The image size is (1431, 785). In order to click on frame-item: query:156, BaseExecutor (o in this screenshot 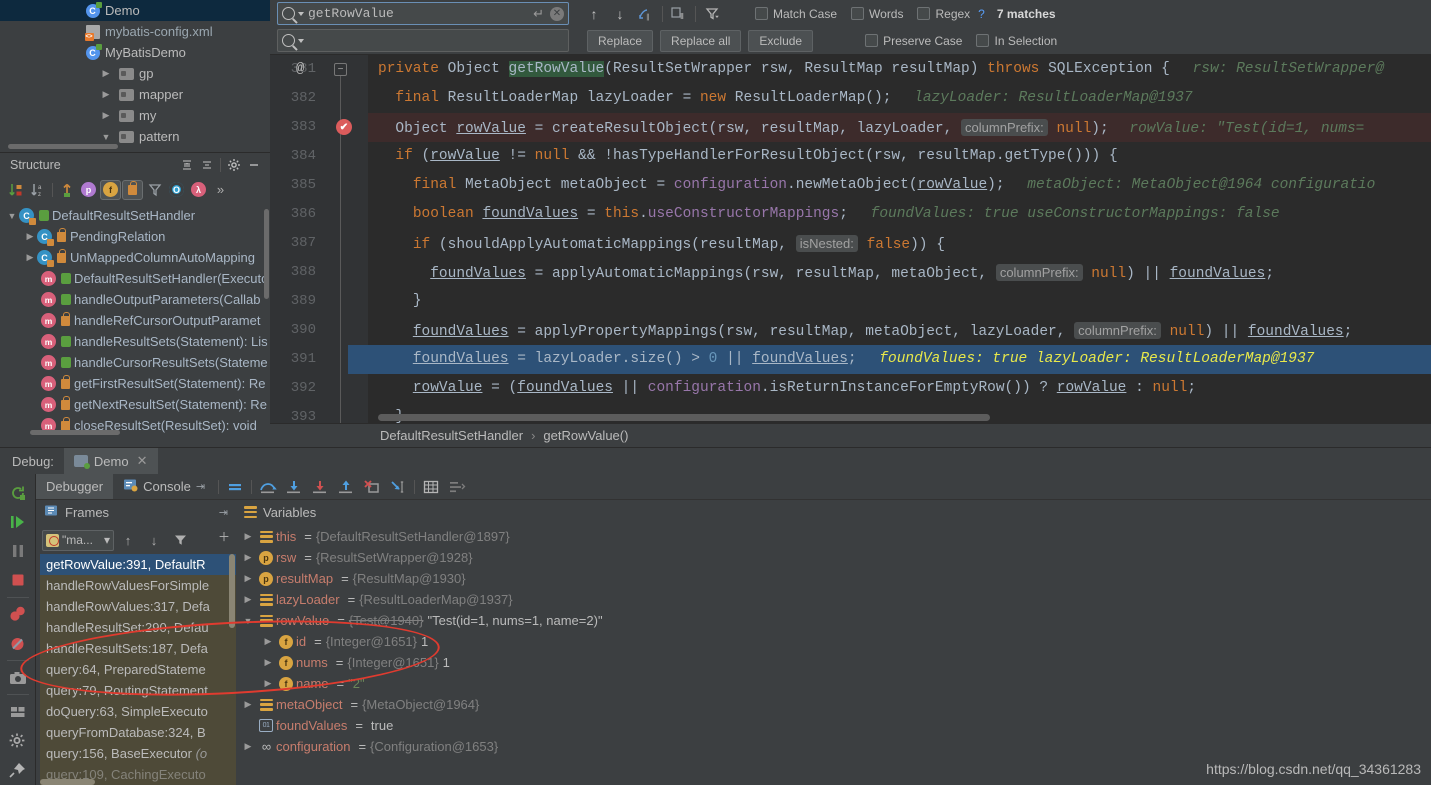, I will do `click(138, 753)`.